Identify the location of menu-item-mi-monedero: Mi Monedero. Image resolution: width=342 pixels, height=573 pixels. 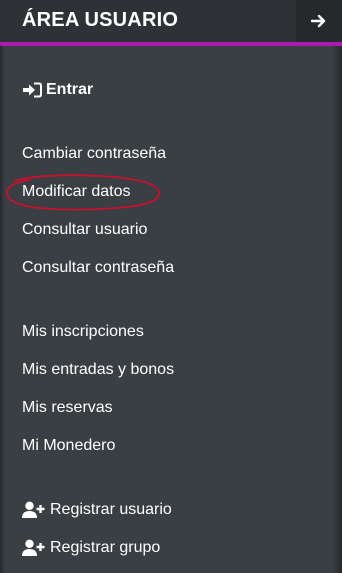
(68, 446).